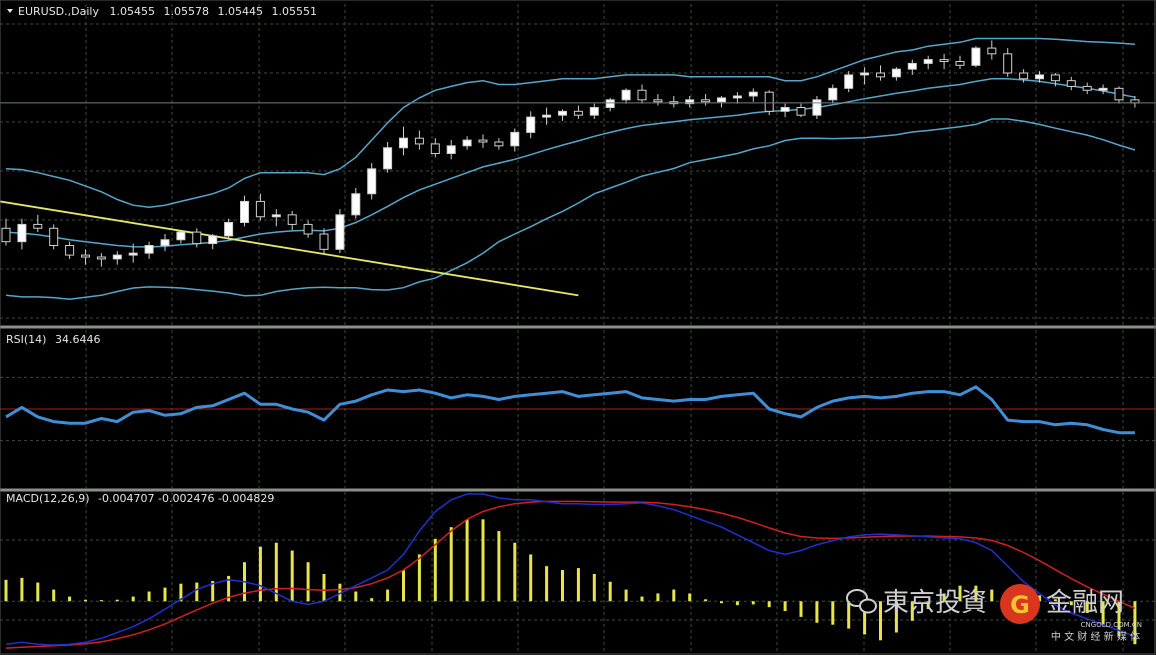  I want to click on high-value: 1.05578, so click(186, 11).